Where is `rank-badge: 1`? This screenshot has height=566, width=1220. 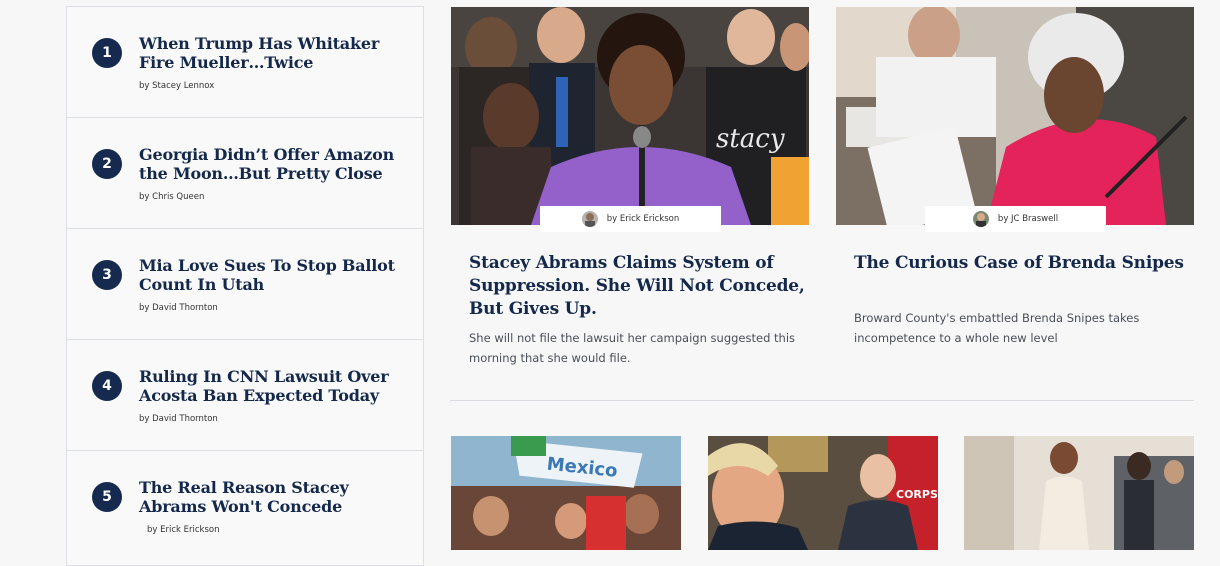
rank-badge: 1 is located at coordinates (107, 53).